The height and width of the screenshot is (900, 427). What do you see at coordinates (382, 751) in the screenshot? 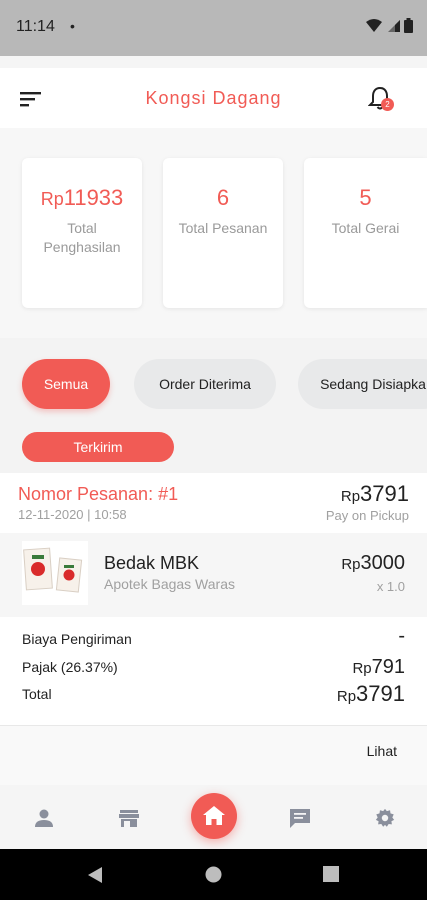
I see `view-order-link: Lihat` at bounding box center [382, 751].